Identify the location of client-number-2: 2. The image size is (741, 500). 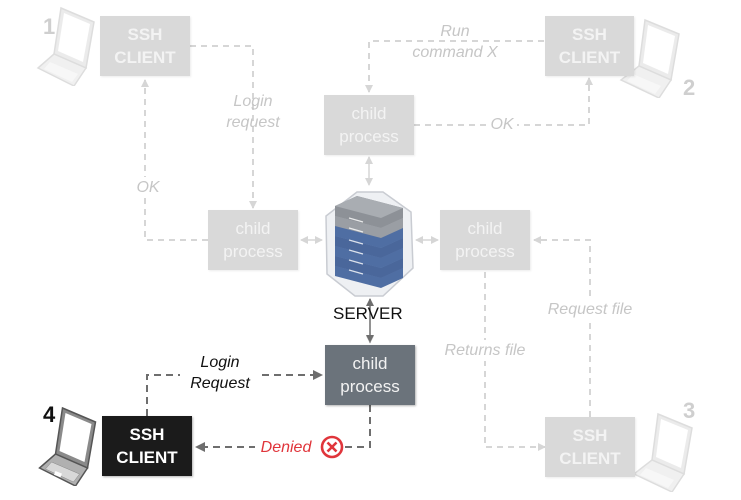
(689, 87).